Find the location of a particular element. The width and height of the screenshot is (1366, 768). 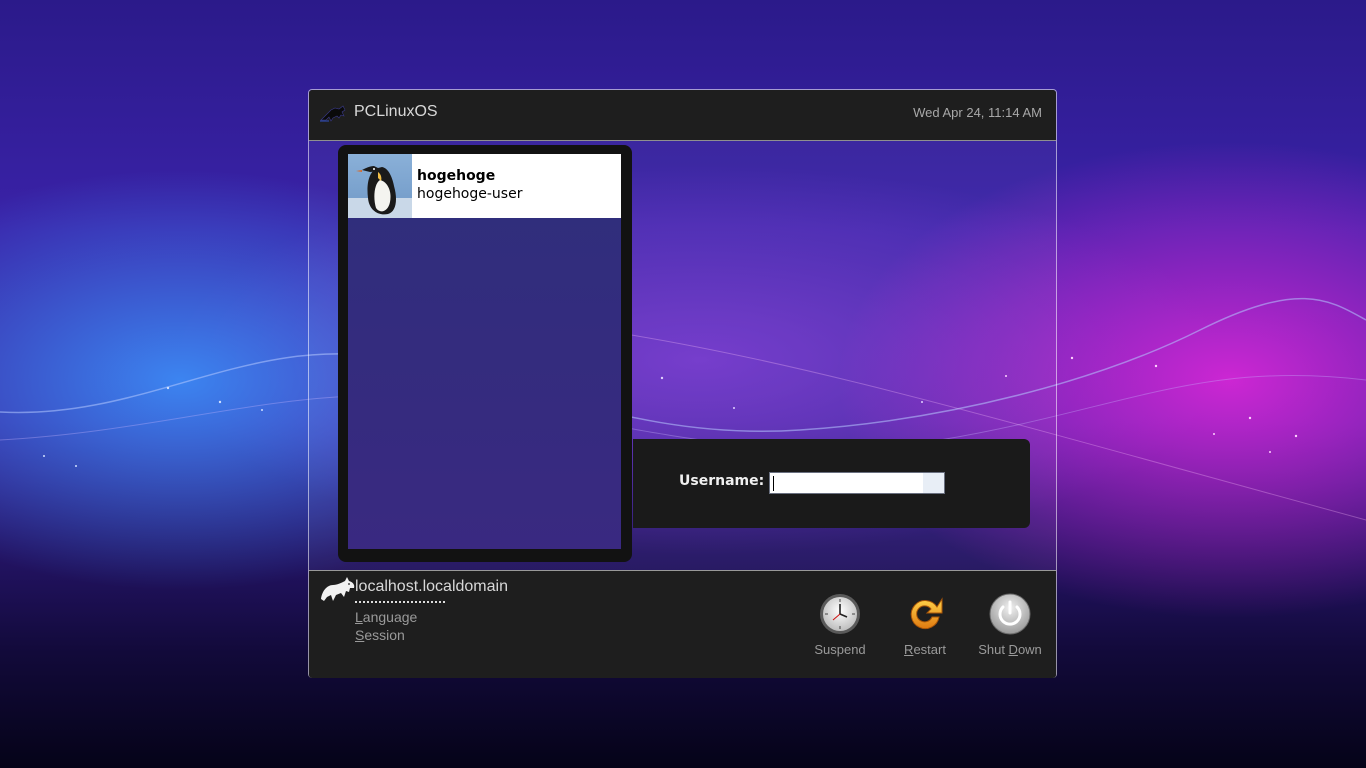

hostname: localhost.localdomain is located at coordinates (431, 586).